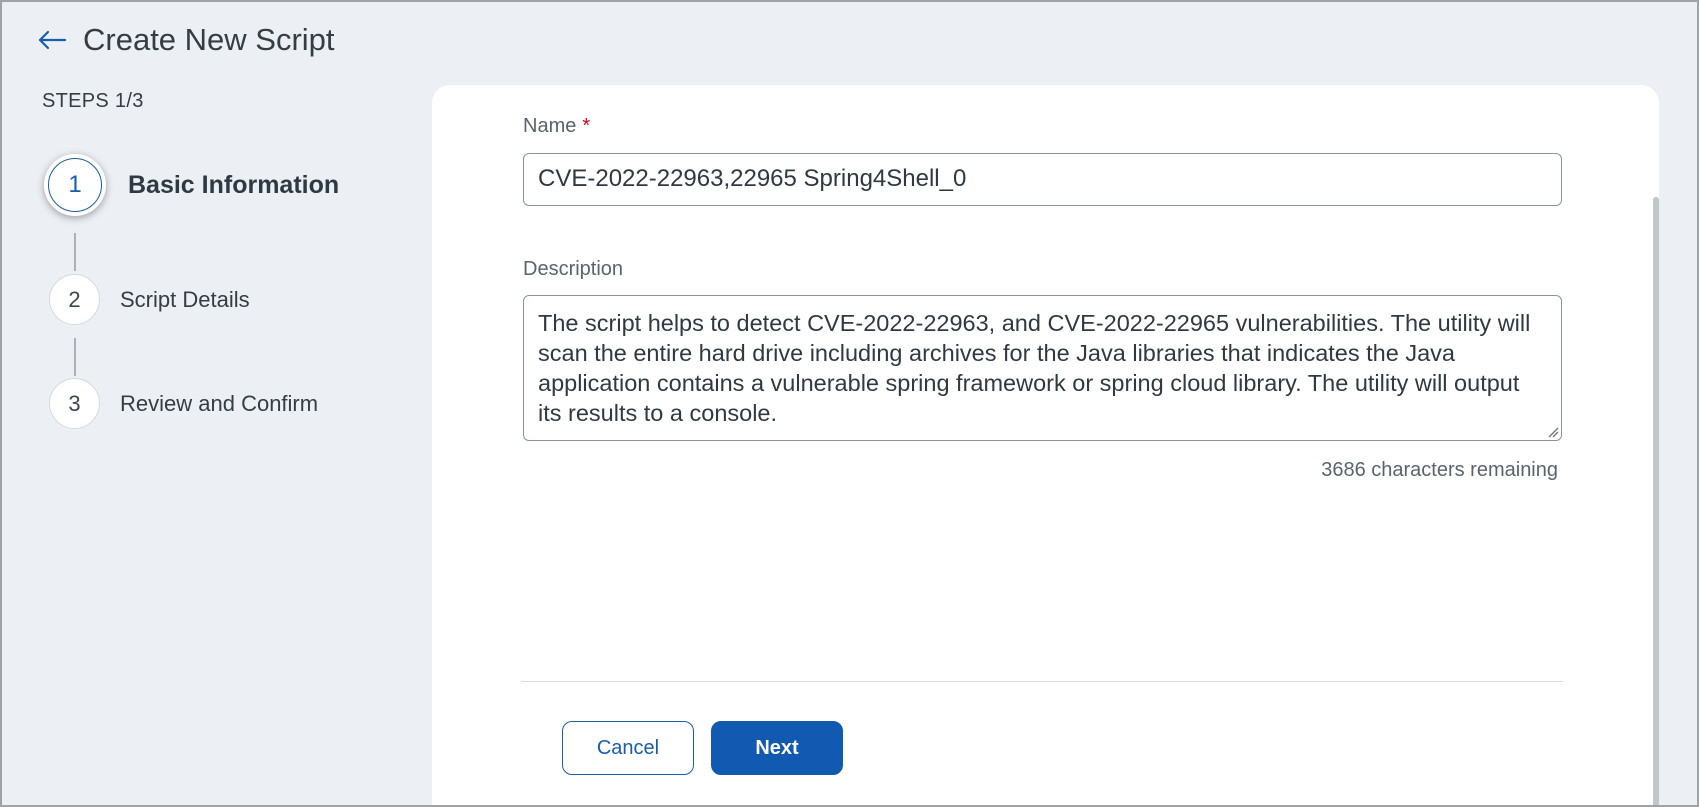 The height and width of the screenshot is (807, 1699). What do you see at coordinates (234, 184) in the screenshot?
I see `step-label: Basic Information` at bounding box center [234, 184].